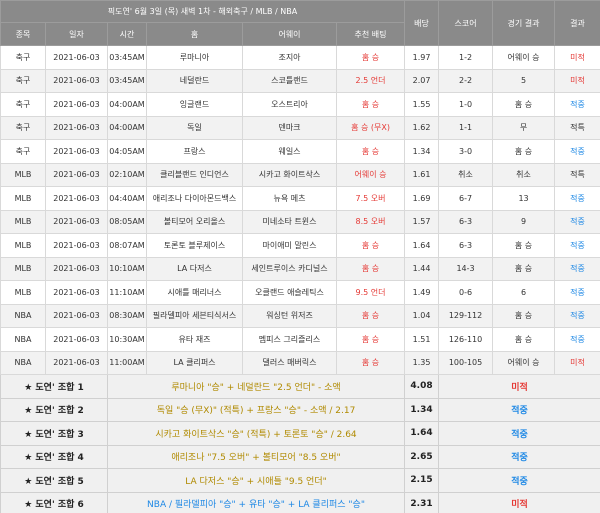 Image resolution: width=600 pixels, height=513 pixels. What do you see at coordinates (524, 174) in the screenshot?
I see `cell-game-result: 취소` at bounding box center [524, 174].